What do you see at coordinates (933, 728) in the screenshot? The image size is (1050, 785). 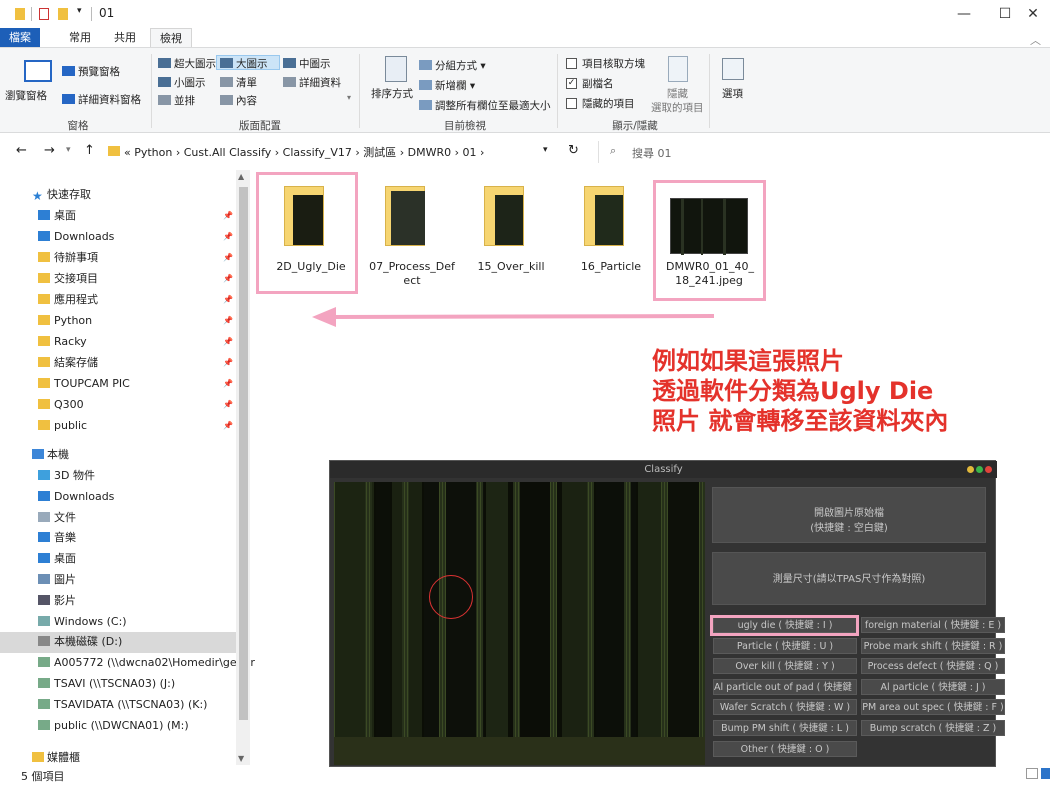 I see `classify-category-button: Bump scratch ( 快捷鍵 : Z )` at bounding box center [933, 728].